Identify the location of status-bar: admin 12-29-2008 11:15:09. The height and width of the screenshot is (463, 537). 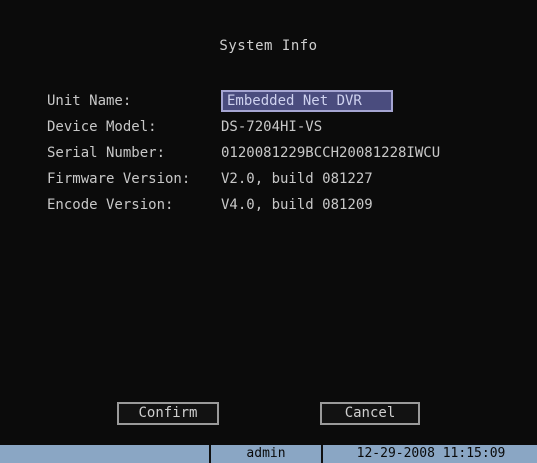
(268, 454).